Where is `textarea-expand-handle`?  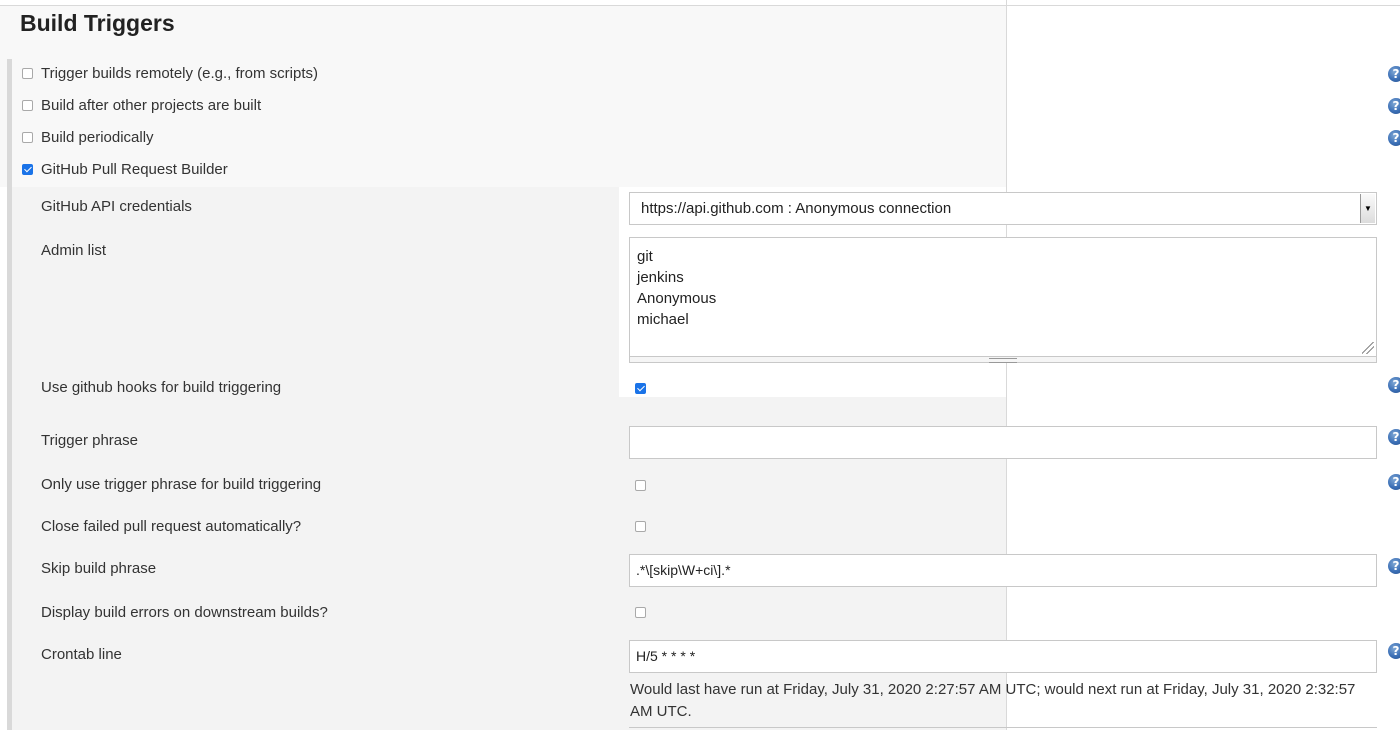 textarea-expand-handle is located at coordinates (1003, 360).